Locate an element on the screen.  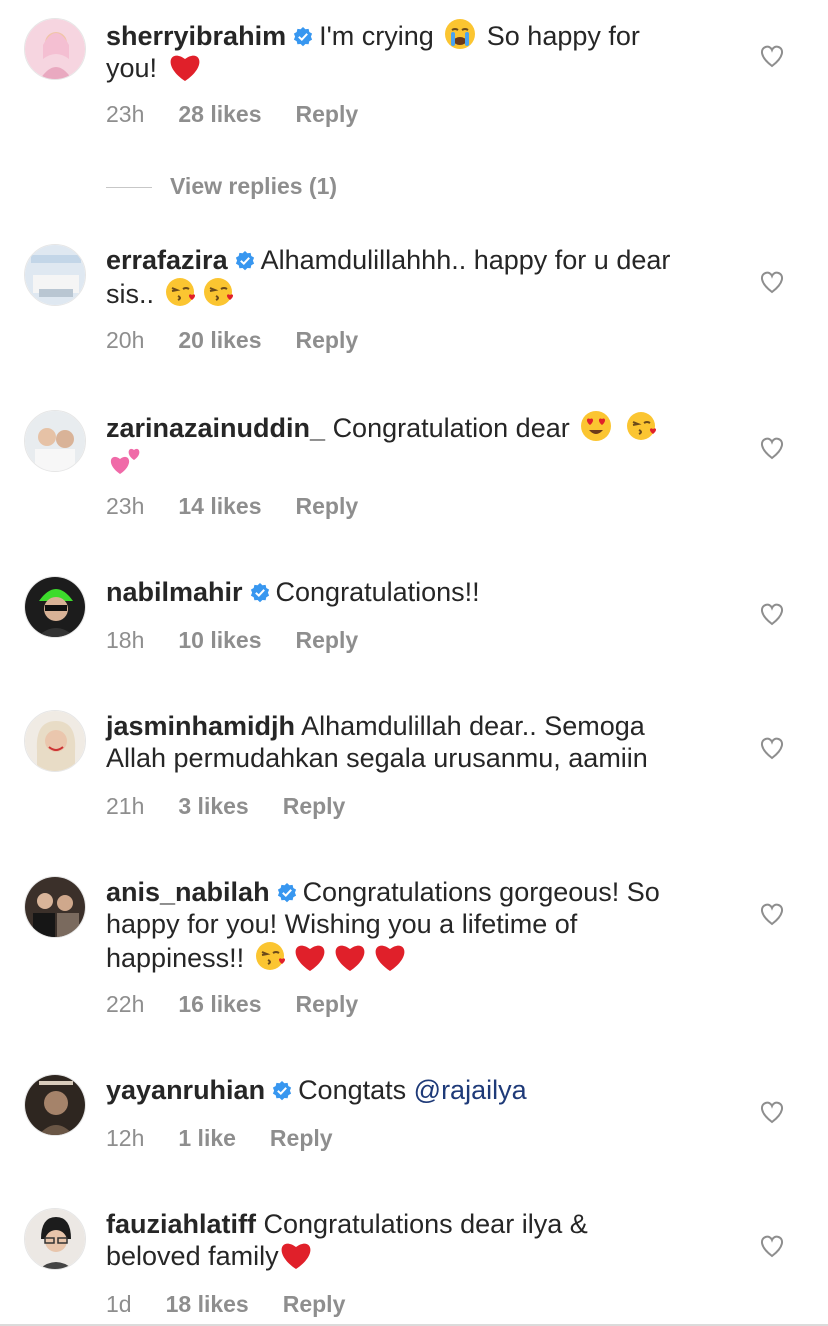
comment-meta: 12h 1 like Reply is located at coordinates (236, 1138).